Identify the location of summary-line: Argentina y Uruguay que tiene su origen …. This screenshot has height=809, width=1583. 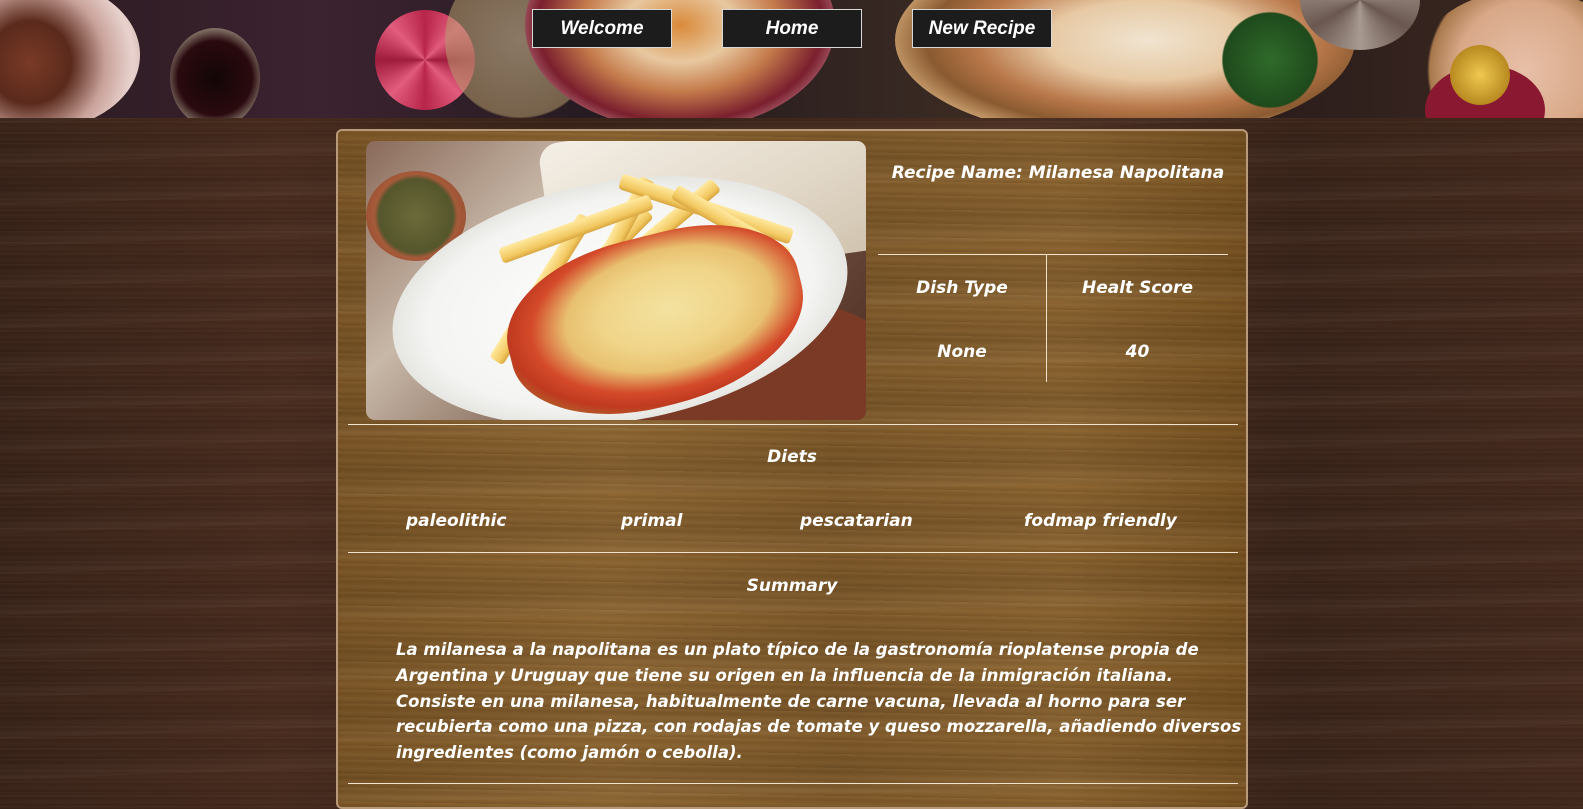
(784, 675).